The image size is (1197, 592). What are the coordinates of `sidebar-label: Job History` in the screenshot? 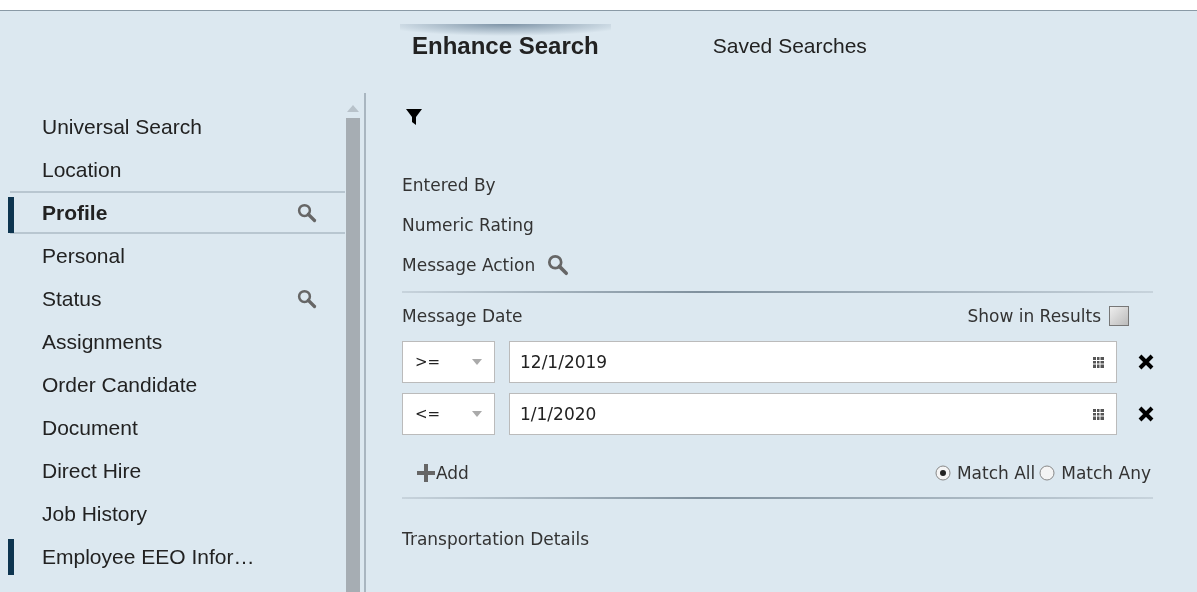 It's located at (95, 513).